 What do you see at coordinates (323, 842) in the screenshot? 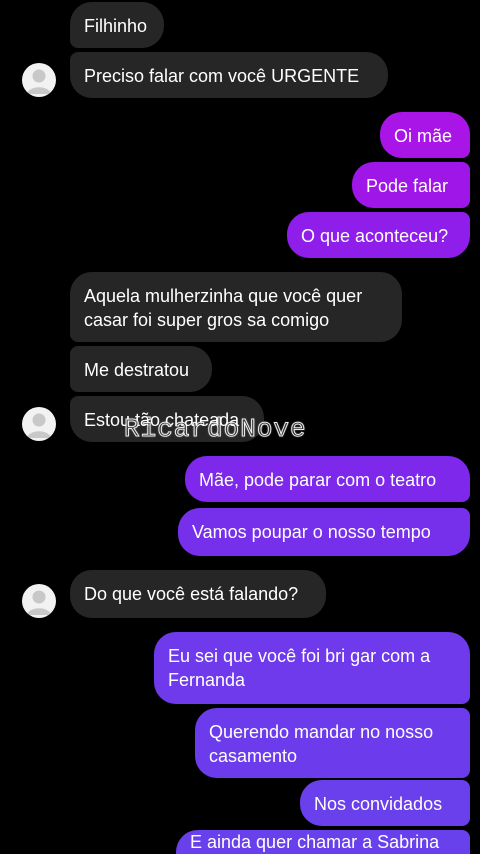
I see `message-bubble-outgoing: E ainda quer chamar a Sabrina` at bounding box center [323, 842].